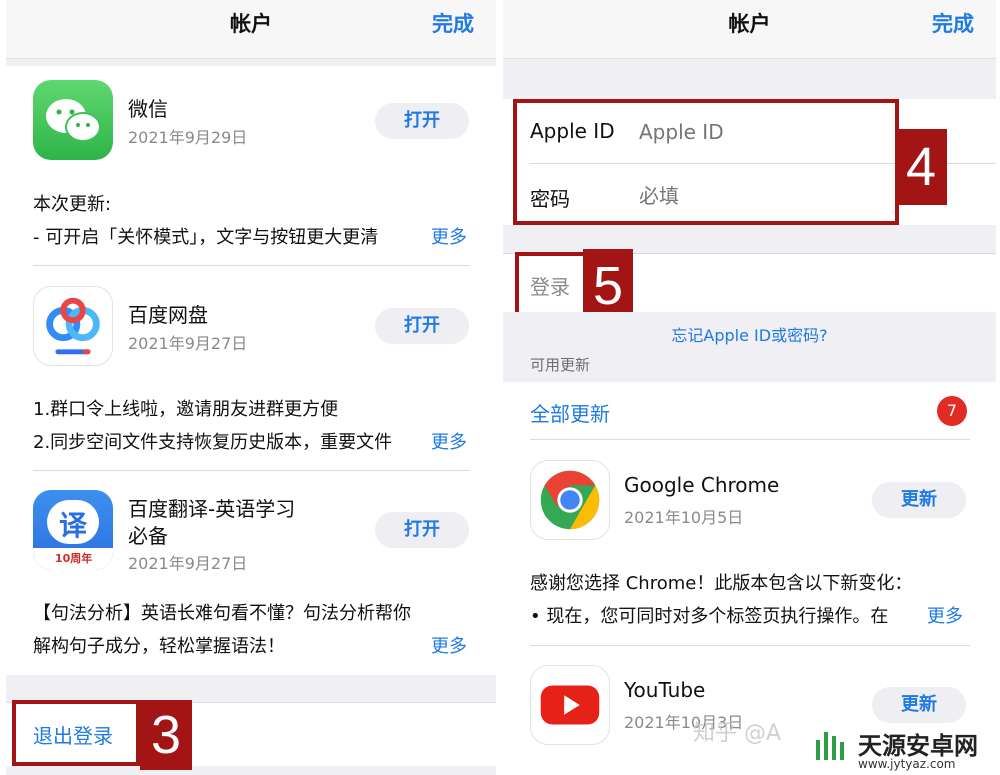 The height and width of the screenshot is (775, 1000). Describe the element at coordinates (721, 583) in the screenshot. I see `update-notes-title: 感谢您选择 Chrome！此版本包含以下新变化：` at that location.